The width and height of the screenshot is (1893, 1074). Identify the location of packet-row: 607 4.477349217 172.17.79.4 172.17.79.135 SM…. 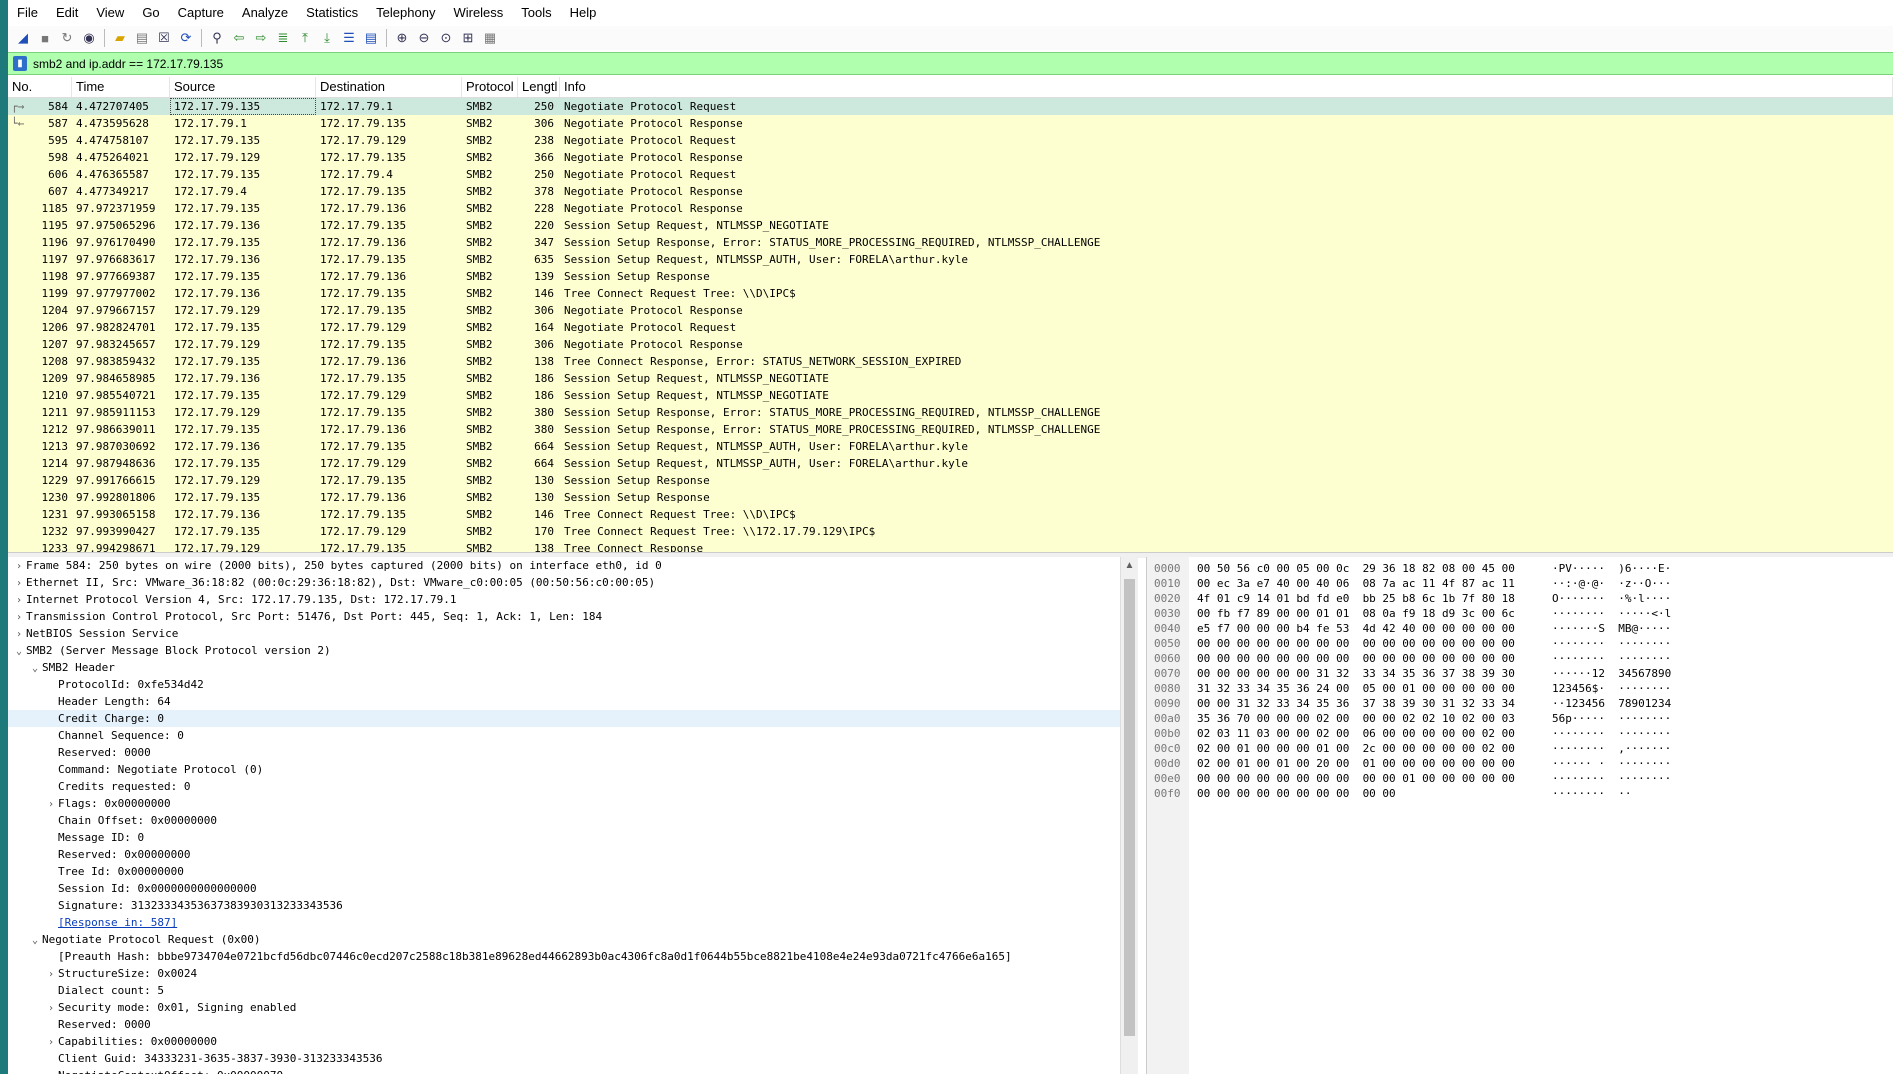
(950, 191).